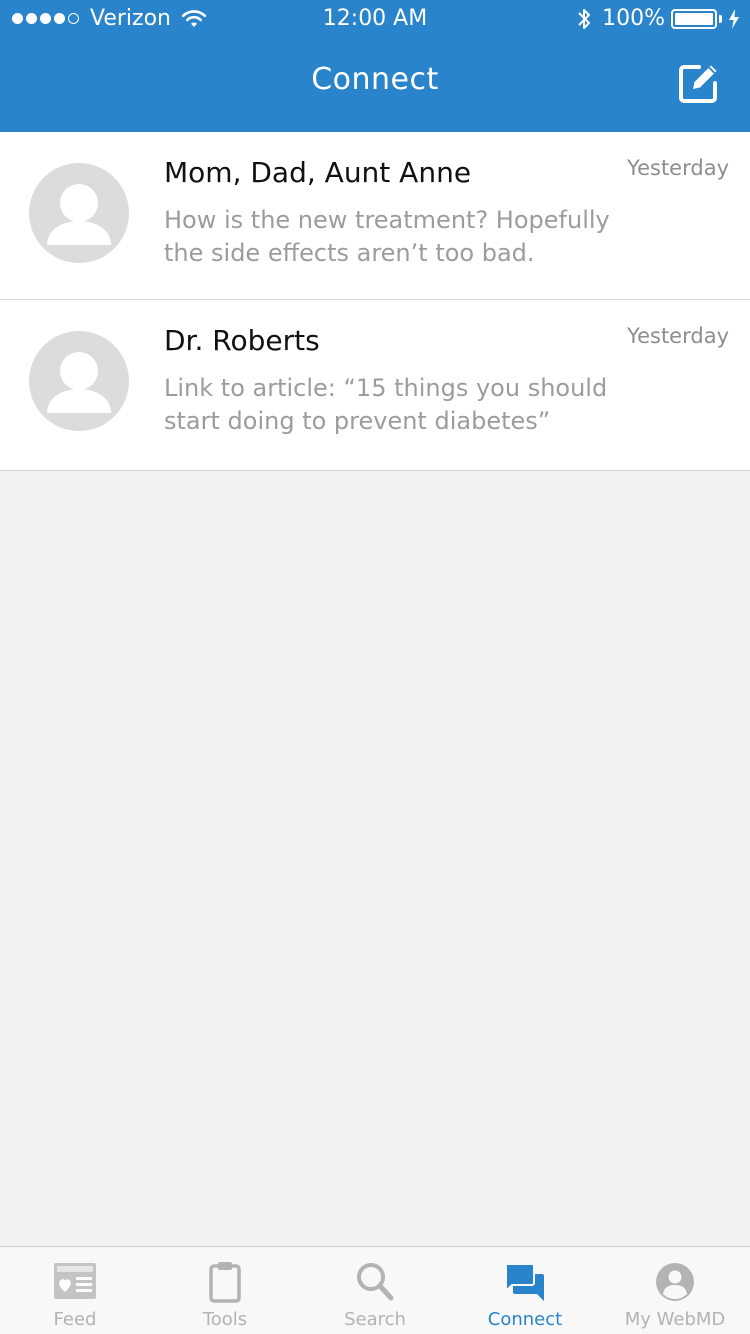 The image size is (750, 1334). Describe the element at coordinates (242, 340) in the screenshot. I see `conversation-name: Dr. Roberts` at that location.